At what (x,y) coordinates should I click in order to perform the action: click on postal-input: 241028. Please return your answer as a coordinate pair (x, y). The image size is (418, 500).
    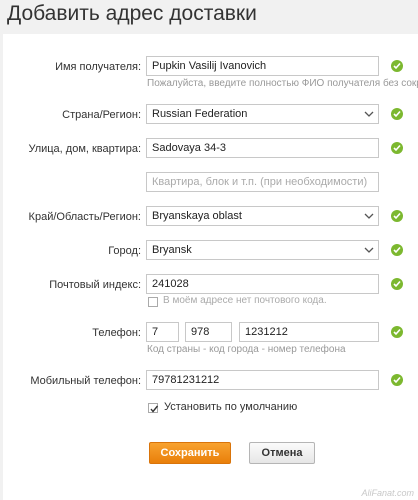
    Looking at the image, I should click on (262, 284).